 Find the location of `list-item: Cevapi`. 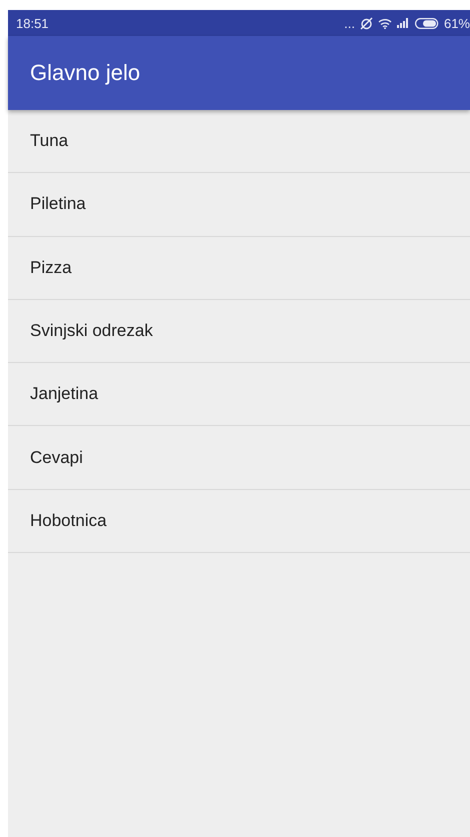

list-item: Cevapi is located at coordinates (239, 458).